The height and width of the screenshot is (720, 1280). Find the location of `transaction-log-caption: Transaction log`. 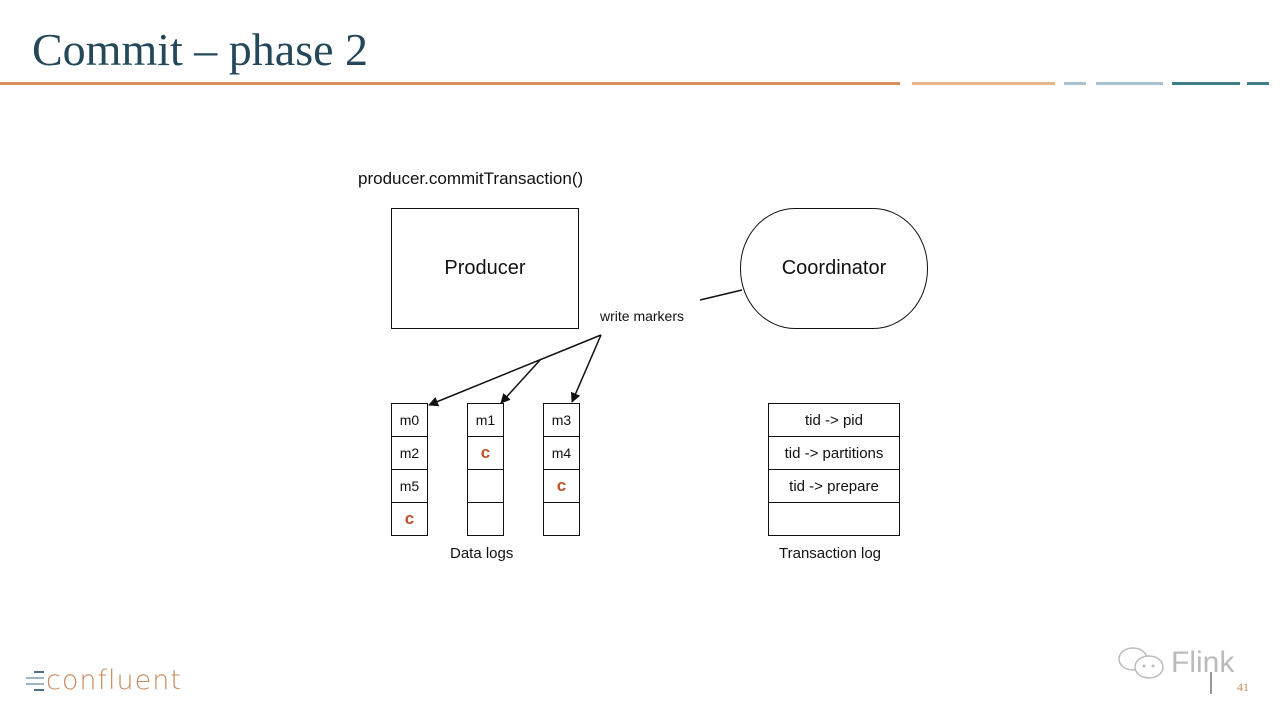

transaction-log-caption: Transaction log is located at coordinates (830, 553).